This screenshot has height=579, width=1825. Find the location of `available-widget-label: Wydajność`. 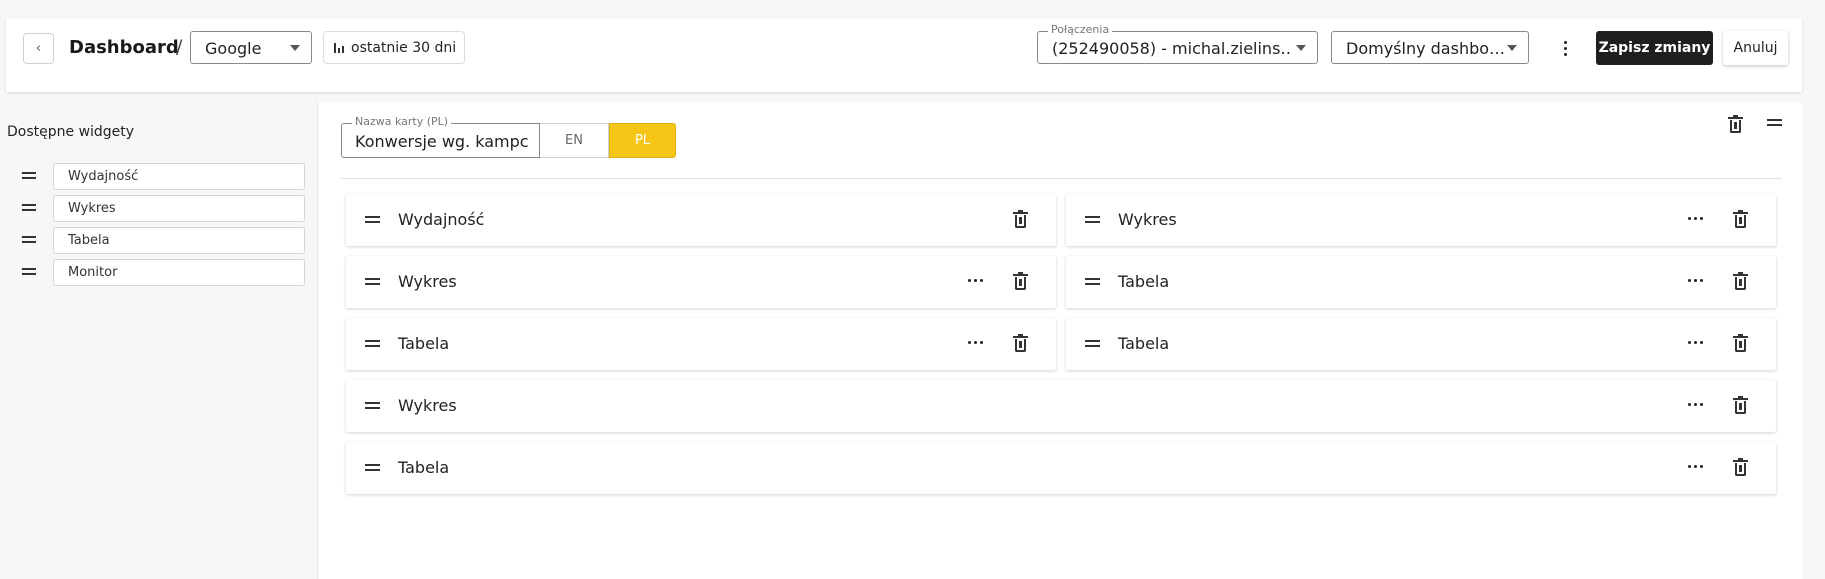

available-widget-label: Wydajność is located at coordinates (179, 176).